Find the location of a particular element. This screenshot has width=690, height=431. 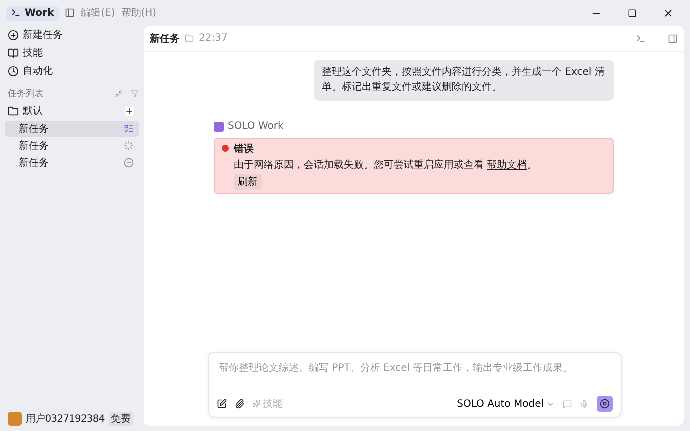

user-name: 用户0327192384 is located at coordinates (65, 419).